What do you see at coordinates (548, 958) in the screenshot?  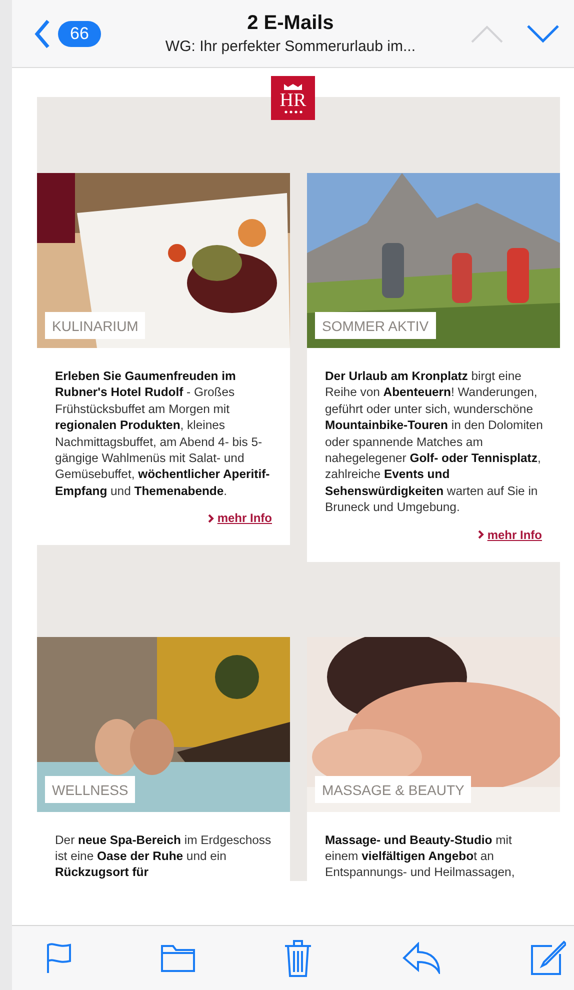 I see `compose-icon` at bounding box center [548, 958].